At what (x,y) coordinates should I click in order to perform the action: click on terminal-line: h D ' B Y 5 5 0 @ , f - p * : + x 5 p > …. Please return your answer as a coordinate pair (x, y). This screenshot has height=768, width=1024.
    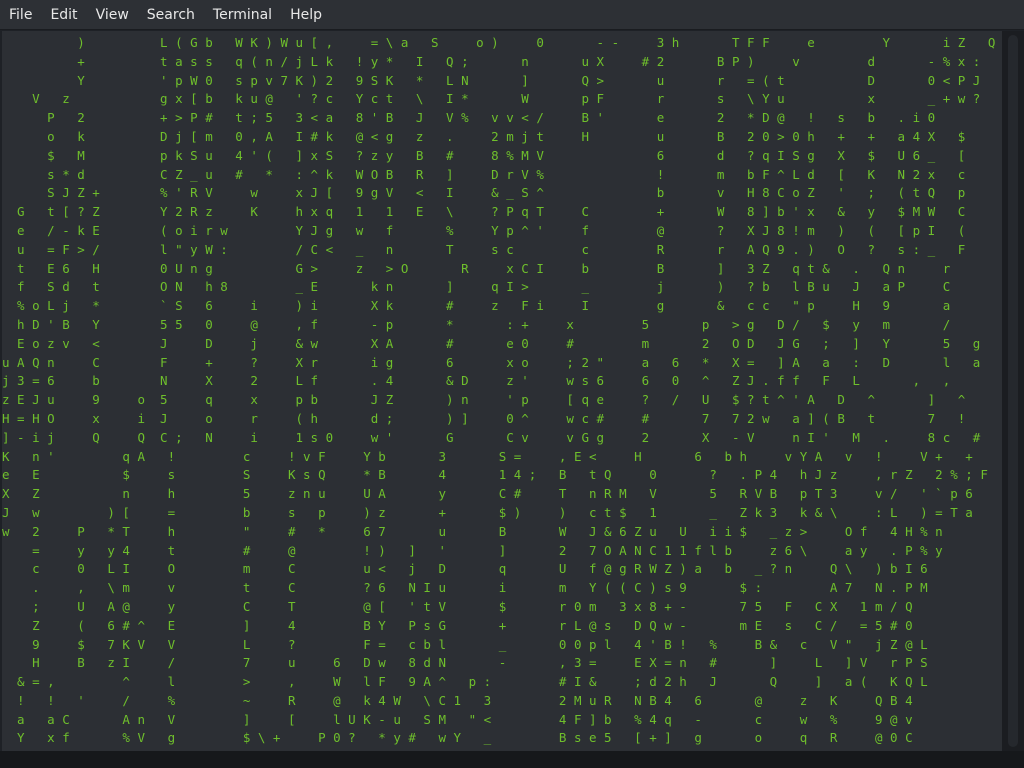
    Looking at the image, I should click on (476, 324).